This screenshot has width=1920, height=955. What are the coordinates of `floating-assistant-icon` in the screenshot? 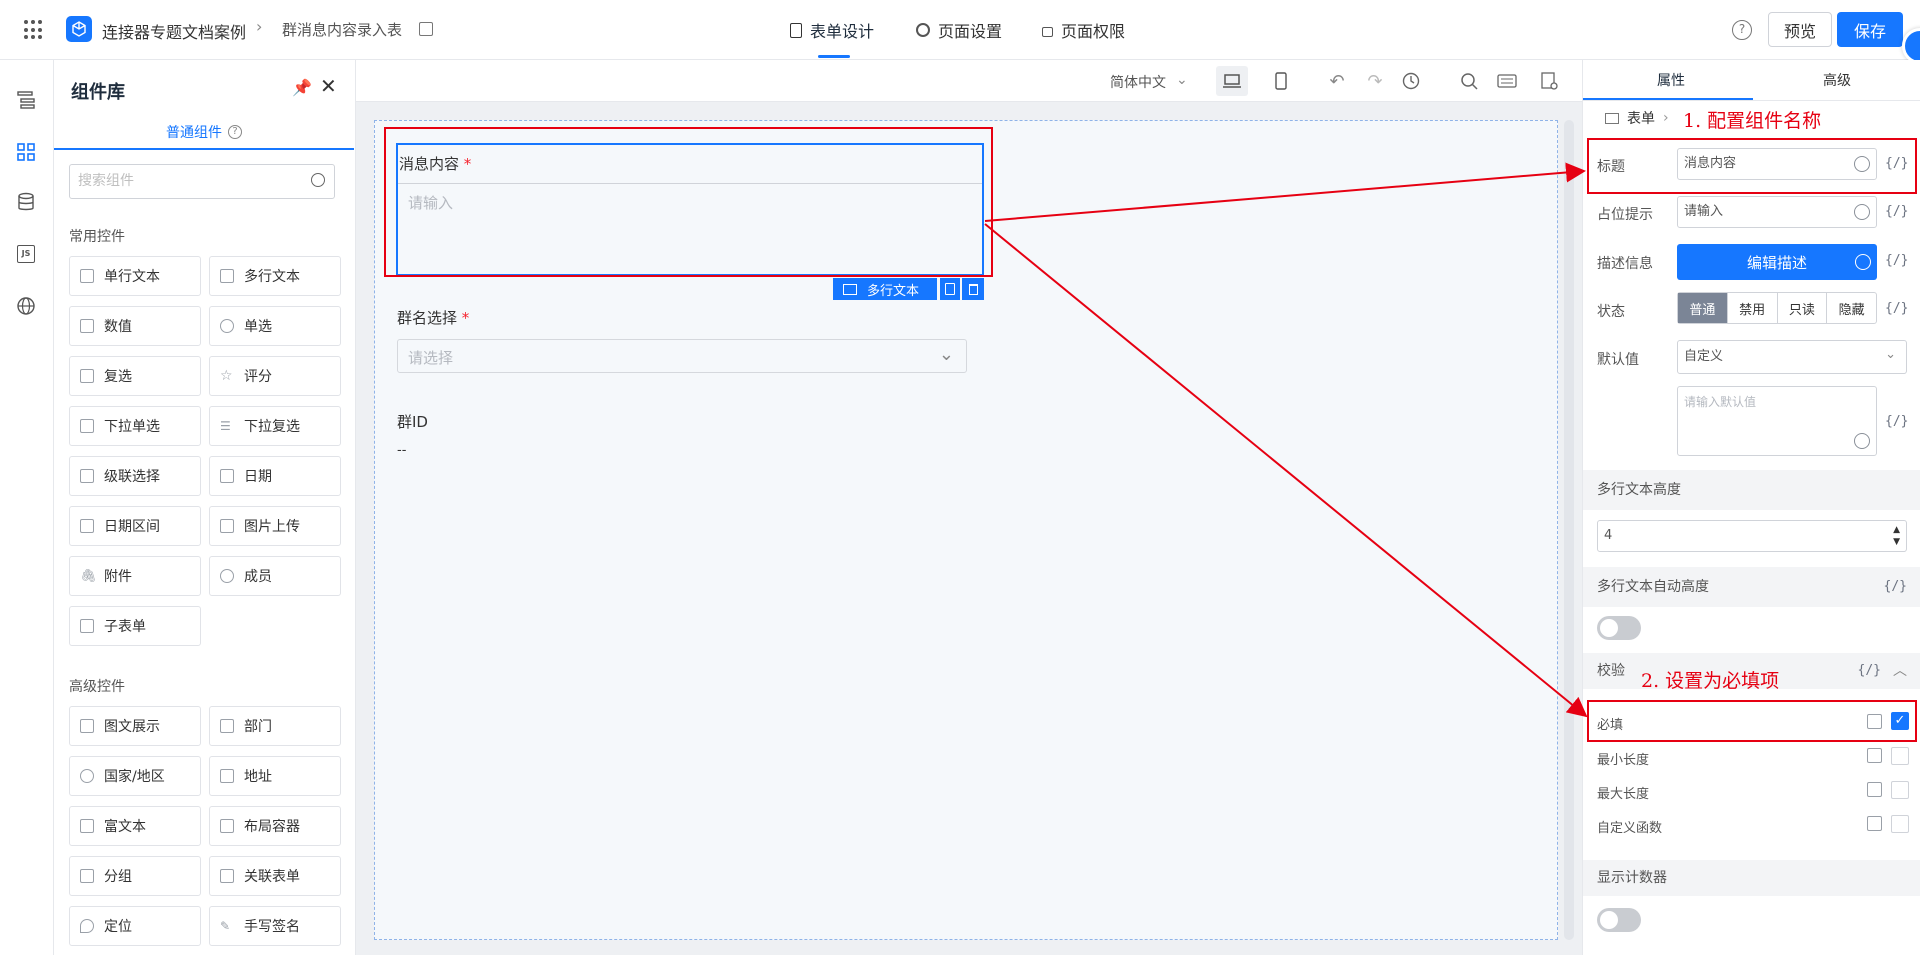 It's located at (1911, 46).